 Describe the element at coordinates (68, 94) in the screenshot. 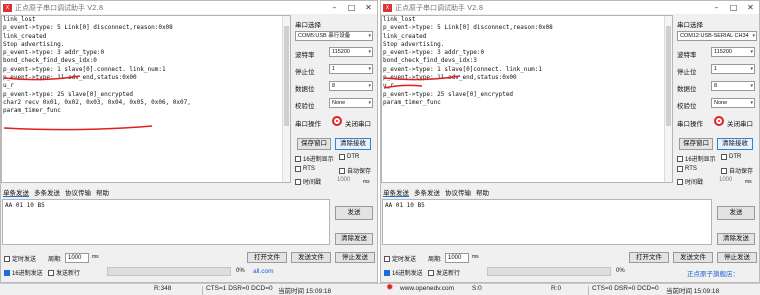

I see `receive-line: p_event->type: 25 slave[0]_encrypted` at that location.